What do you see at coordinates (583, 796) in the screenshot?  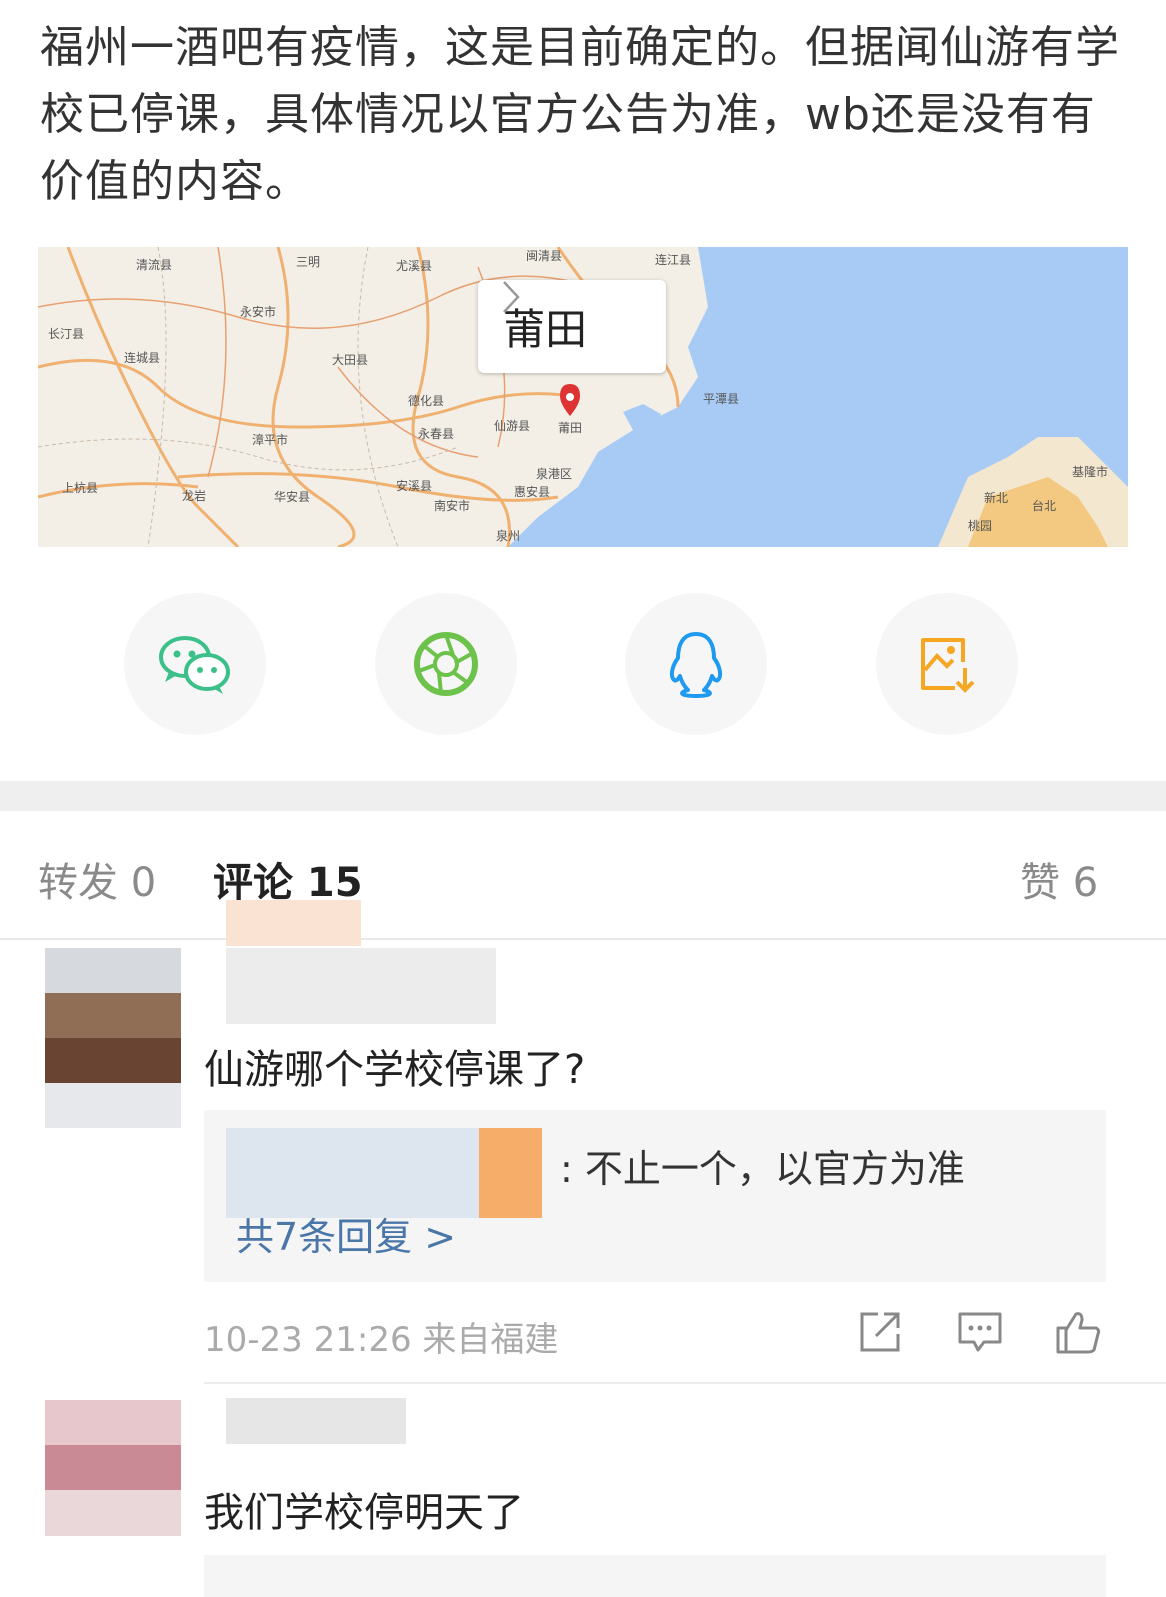 I see `section-separator` at bounding box center [583, 796].